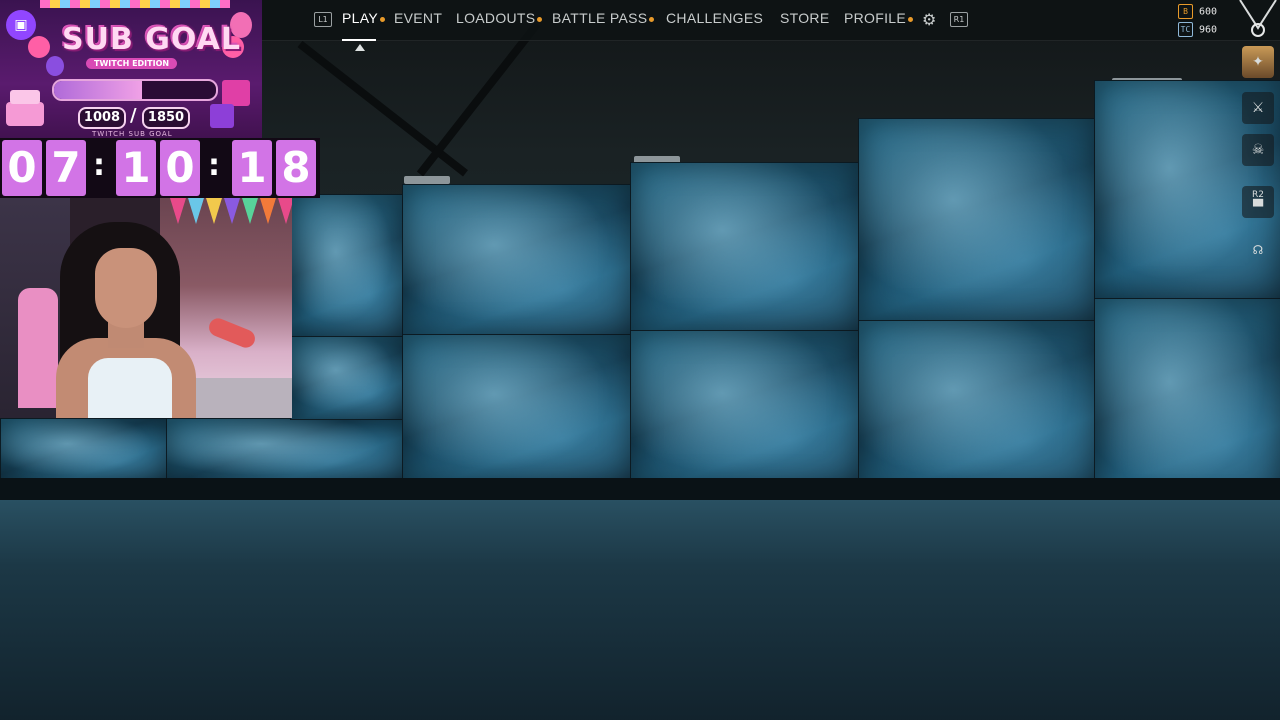  Describe the element at coordinates (1258, 207) in the screenshot. I see `speech-bubble-icon: ▀` at that location.